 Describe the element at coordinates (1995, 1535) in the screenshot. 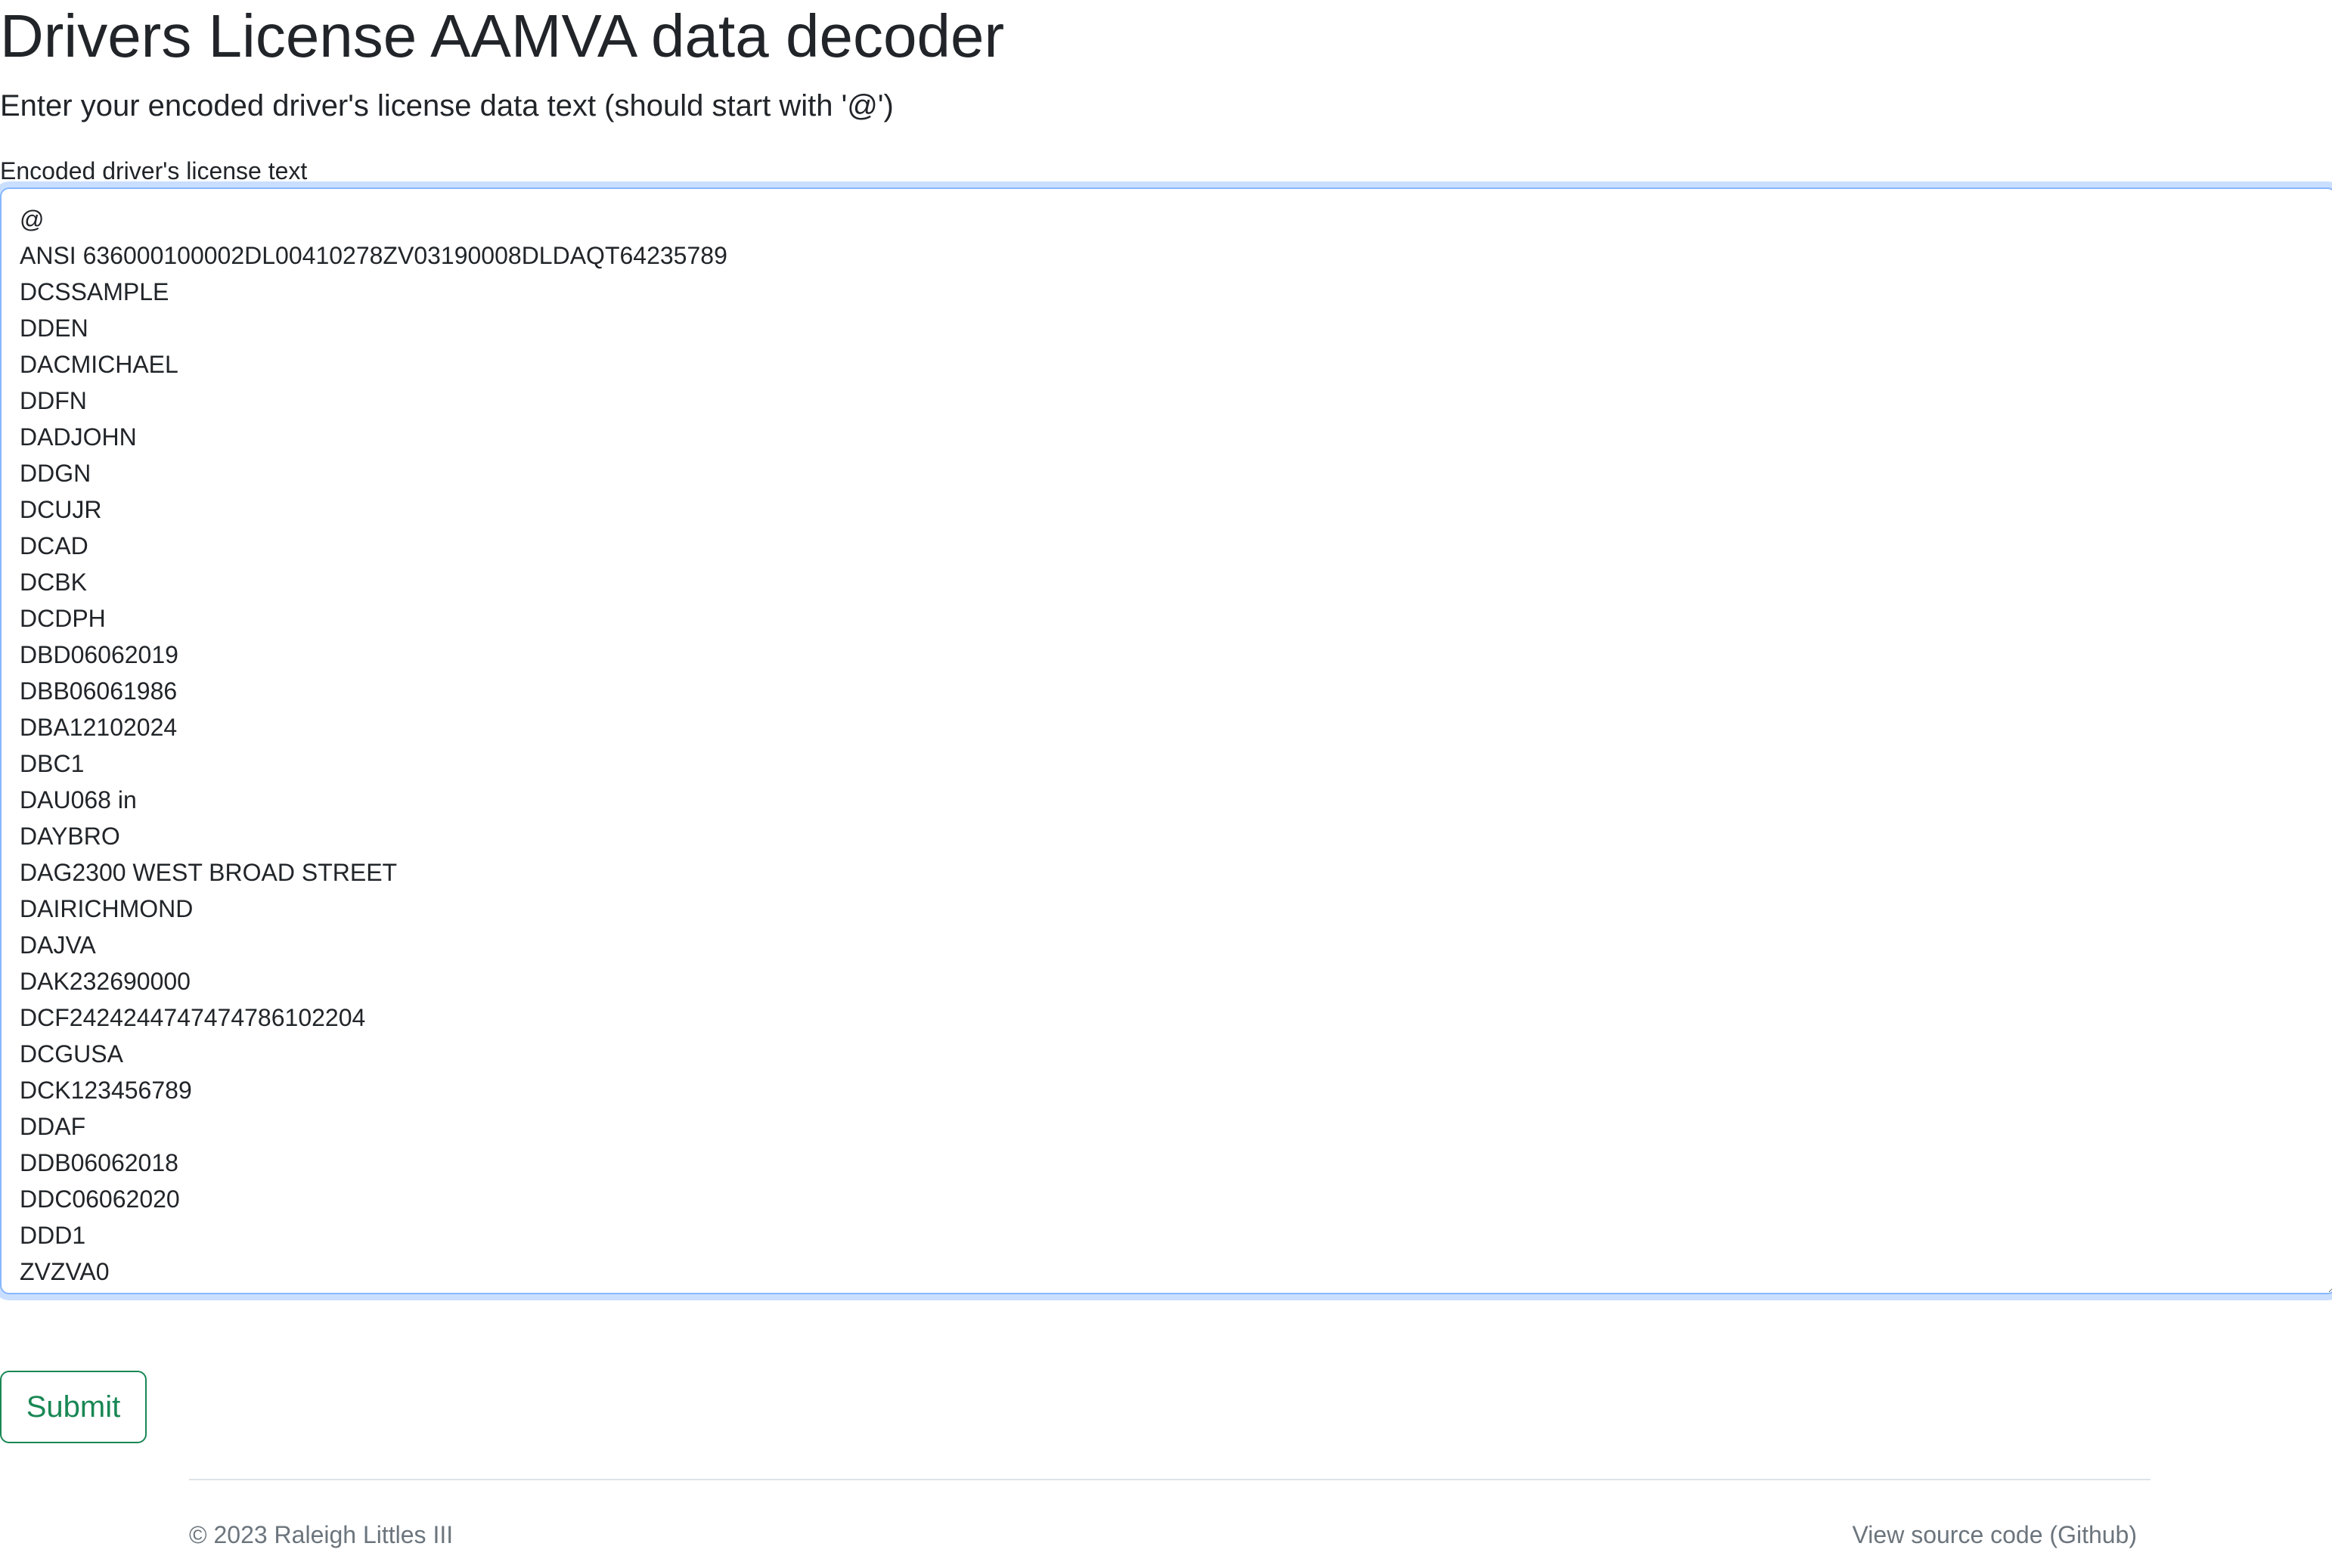

I see `source-code-link: View source code (Github)` at that location.